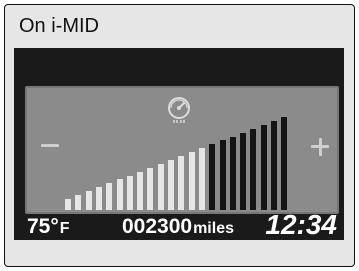 The image size is (359, 271). I want to click on minus-icon, so click(50, 145).